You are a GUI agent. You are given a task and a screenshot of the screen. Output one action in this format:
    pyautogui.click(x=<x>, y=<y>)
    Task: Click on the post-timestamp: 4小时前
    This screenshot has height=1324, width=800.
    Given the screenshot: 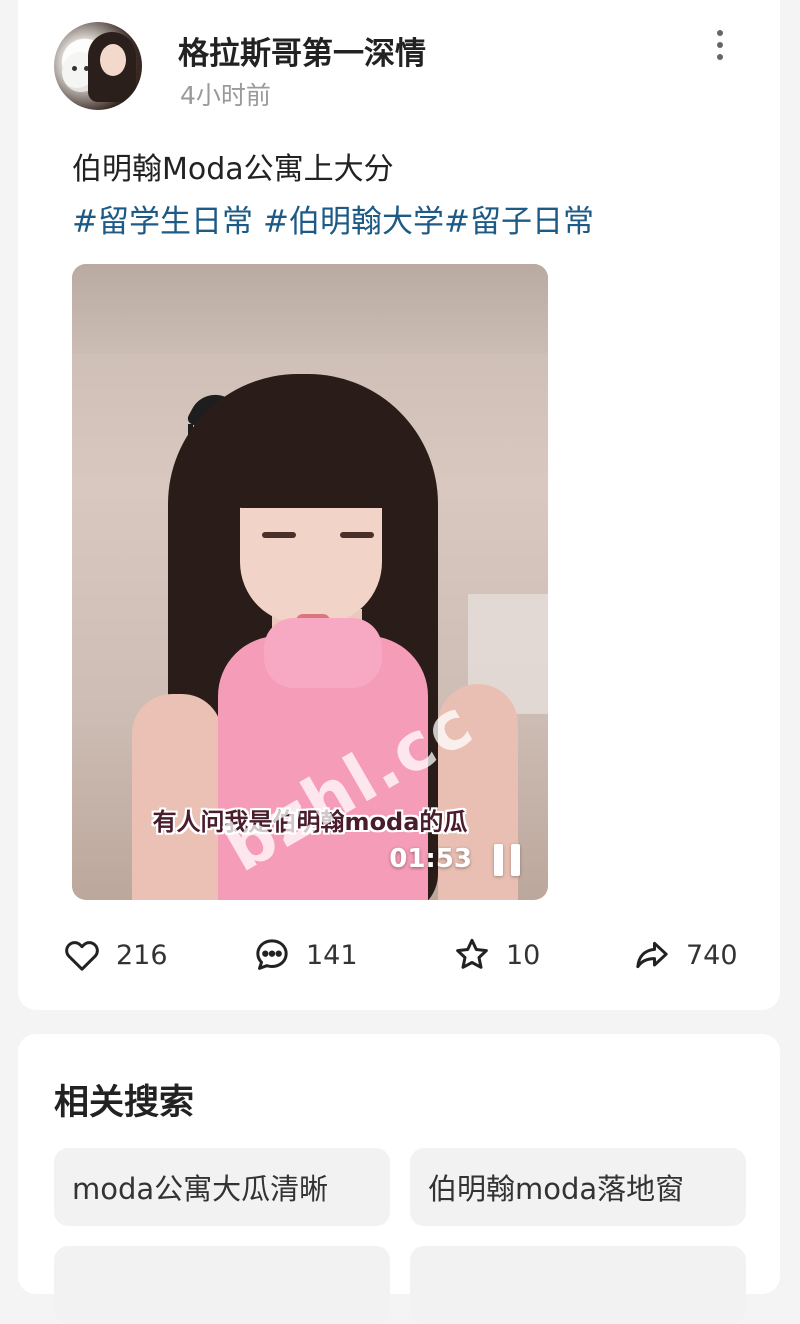 What is the action you would take?
    pyautogui.click(x=225, y=95)
    